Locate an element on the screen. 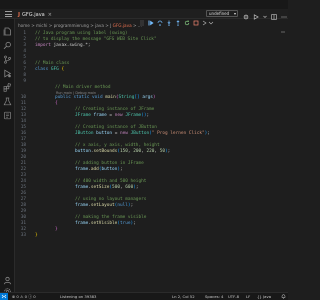  tab-label: GFG.java is located at coordinates (33, 14).